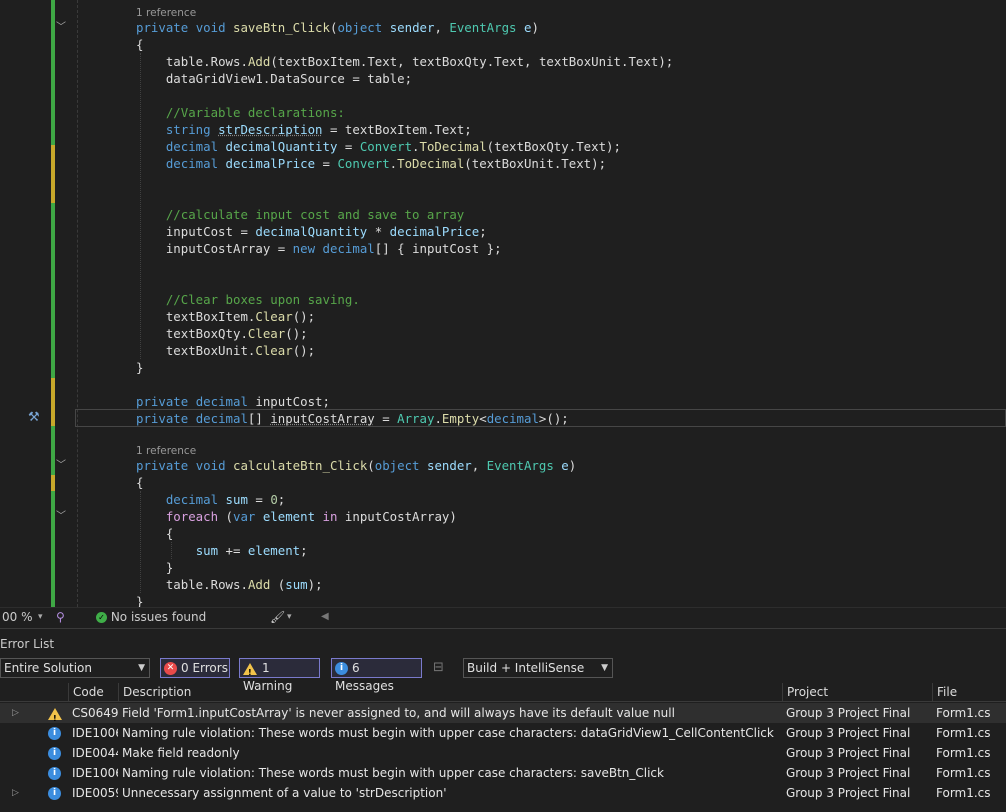 This screenshot has height=812, width=1006. Describe the element at coordinates (37, 418) in the screenshot. I see `quick-actions-screwdriver-icon: ⚒` at that location.